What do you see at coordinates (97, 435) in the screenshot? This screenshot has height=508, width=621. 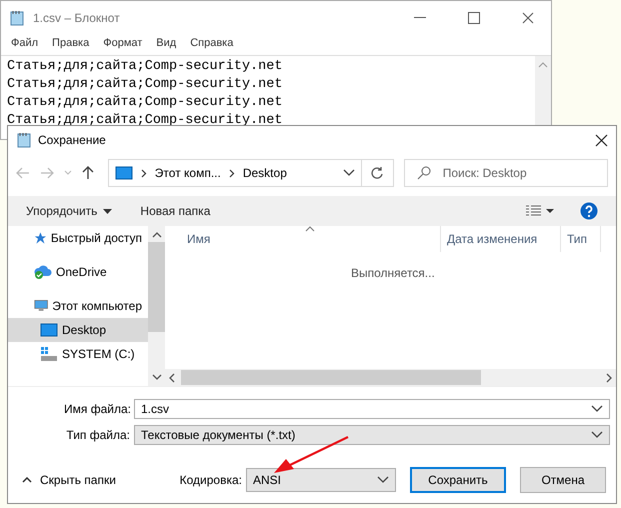 I see `field-label: Тип файла:` at bounding box center [97, 435].